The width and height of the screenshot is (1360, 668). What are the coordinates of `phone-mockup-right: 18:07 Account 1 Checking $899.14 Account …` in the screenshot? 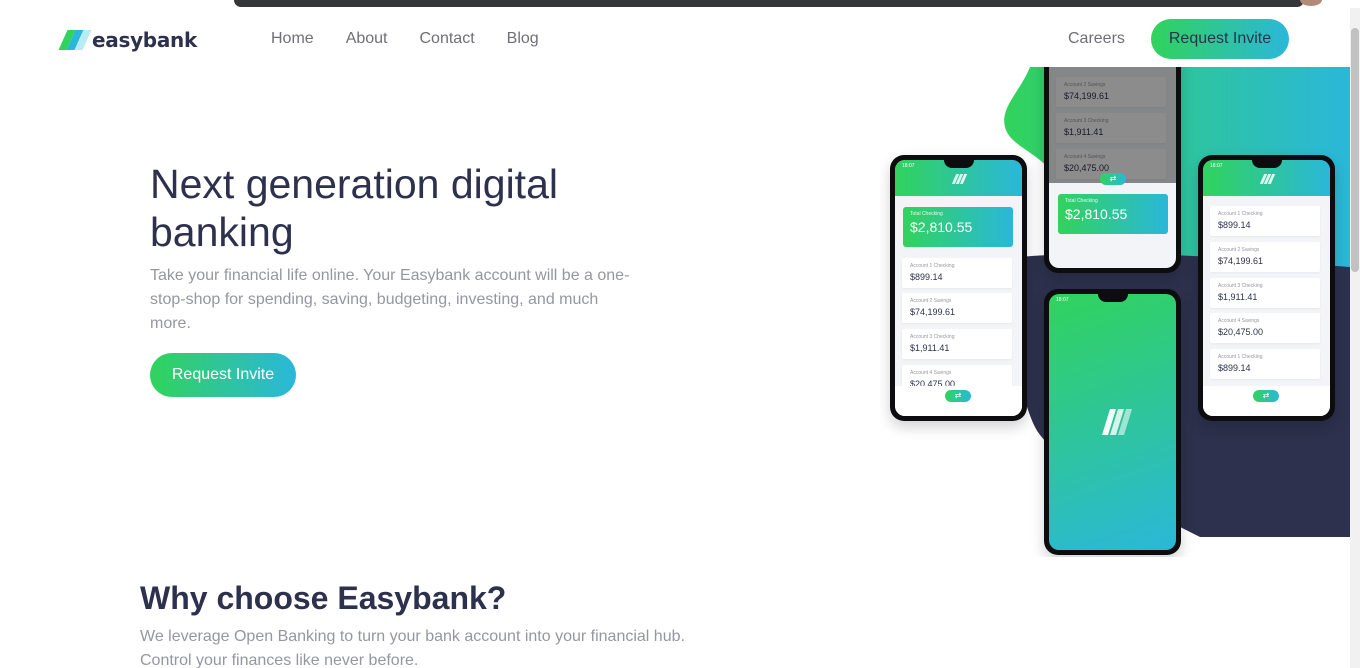 It's located at (1266, 288).